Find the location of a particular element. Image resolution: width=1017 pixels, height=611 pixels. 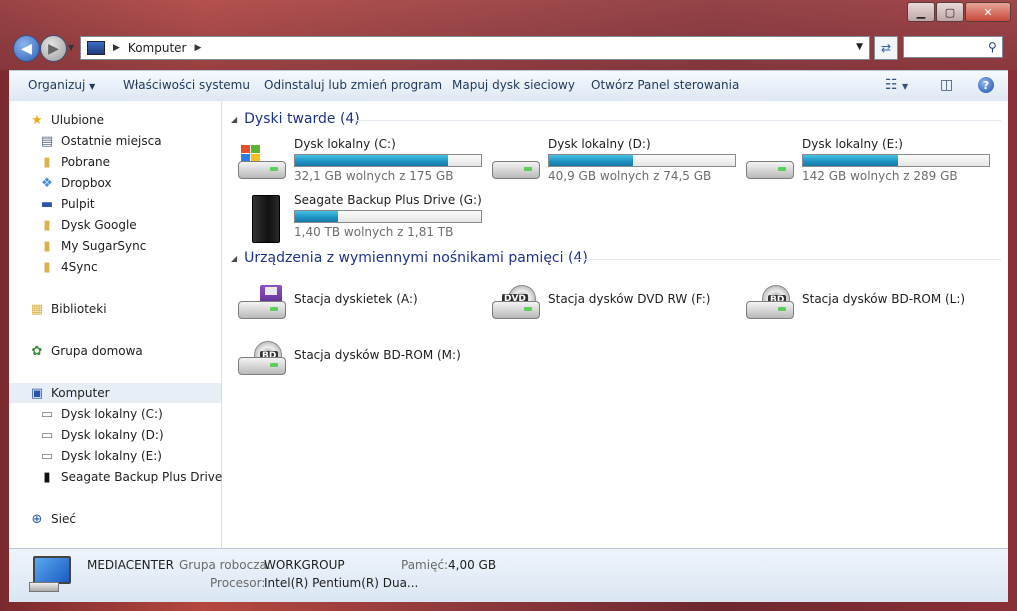

computer-icon is located at coordinates (96, 48).